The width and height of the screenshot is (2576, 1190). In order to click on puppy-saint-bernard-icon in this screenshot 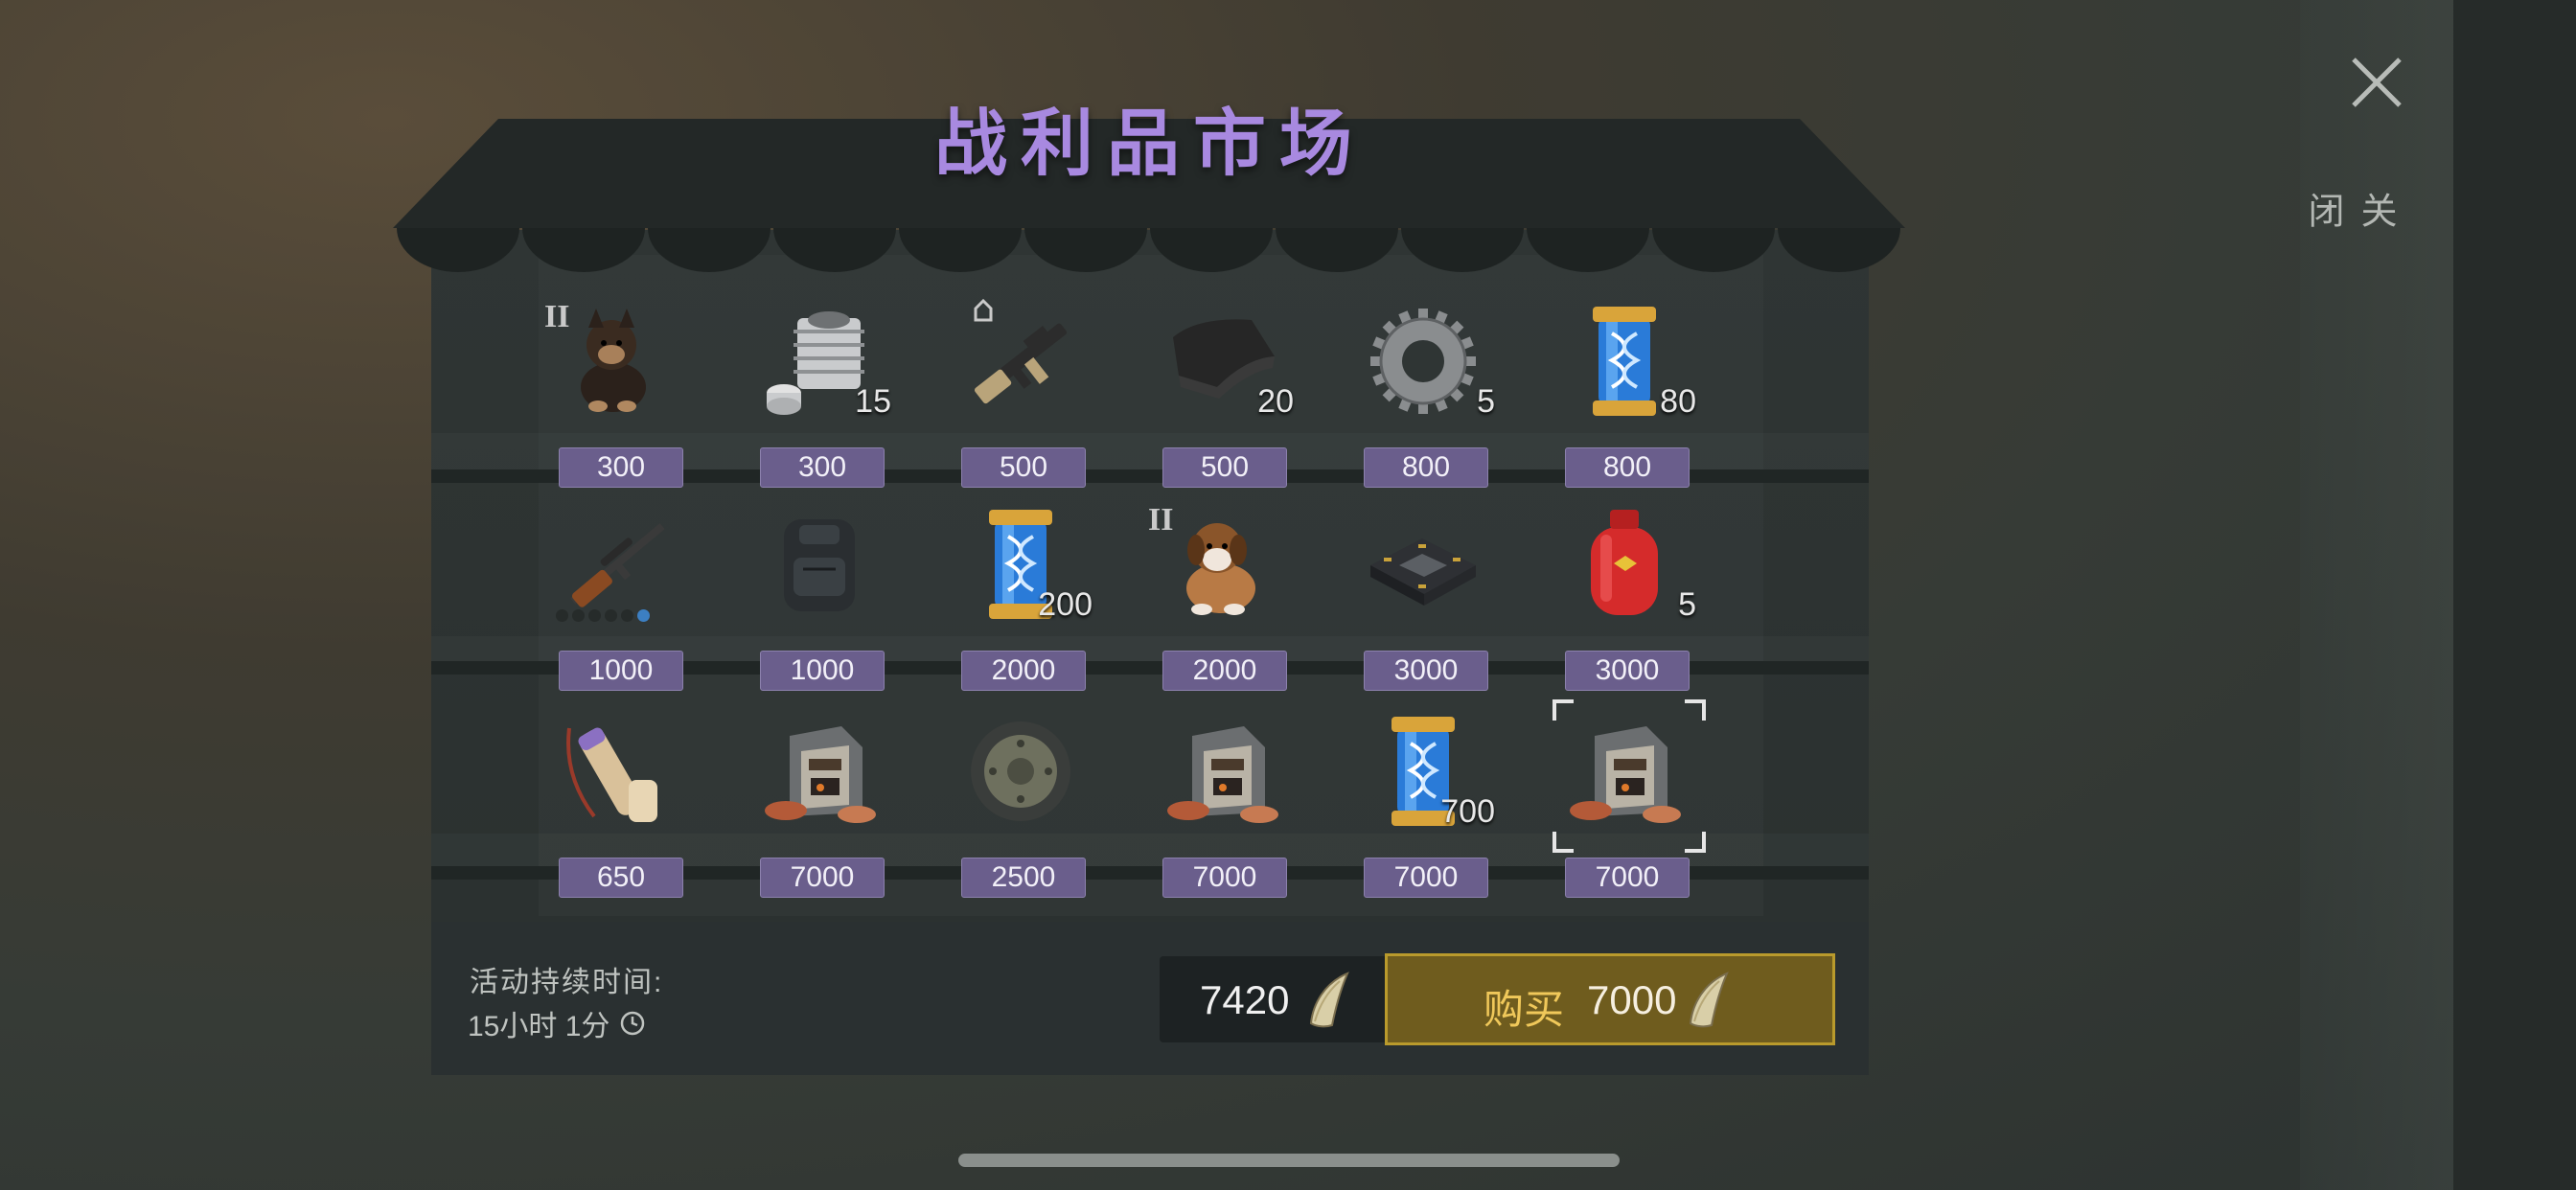, I will do `click(1220, 569)`.